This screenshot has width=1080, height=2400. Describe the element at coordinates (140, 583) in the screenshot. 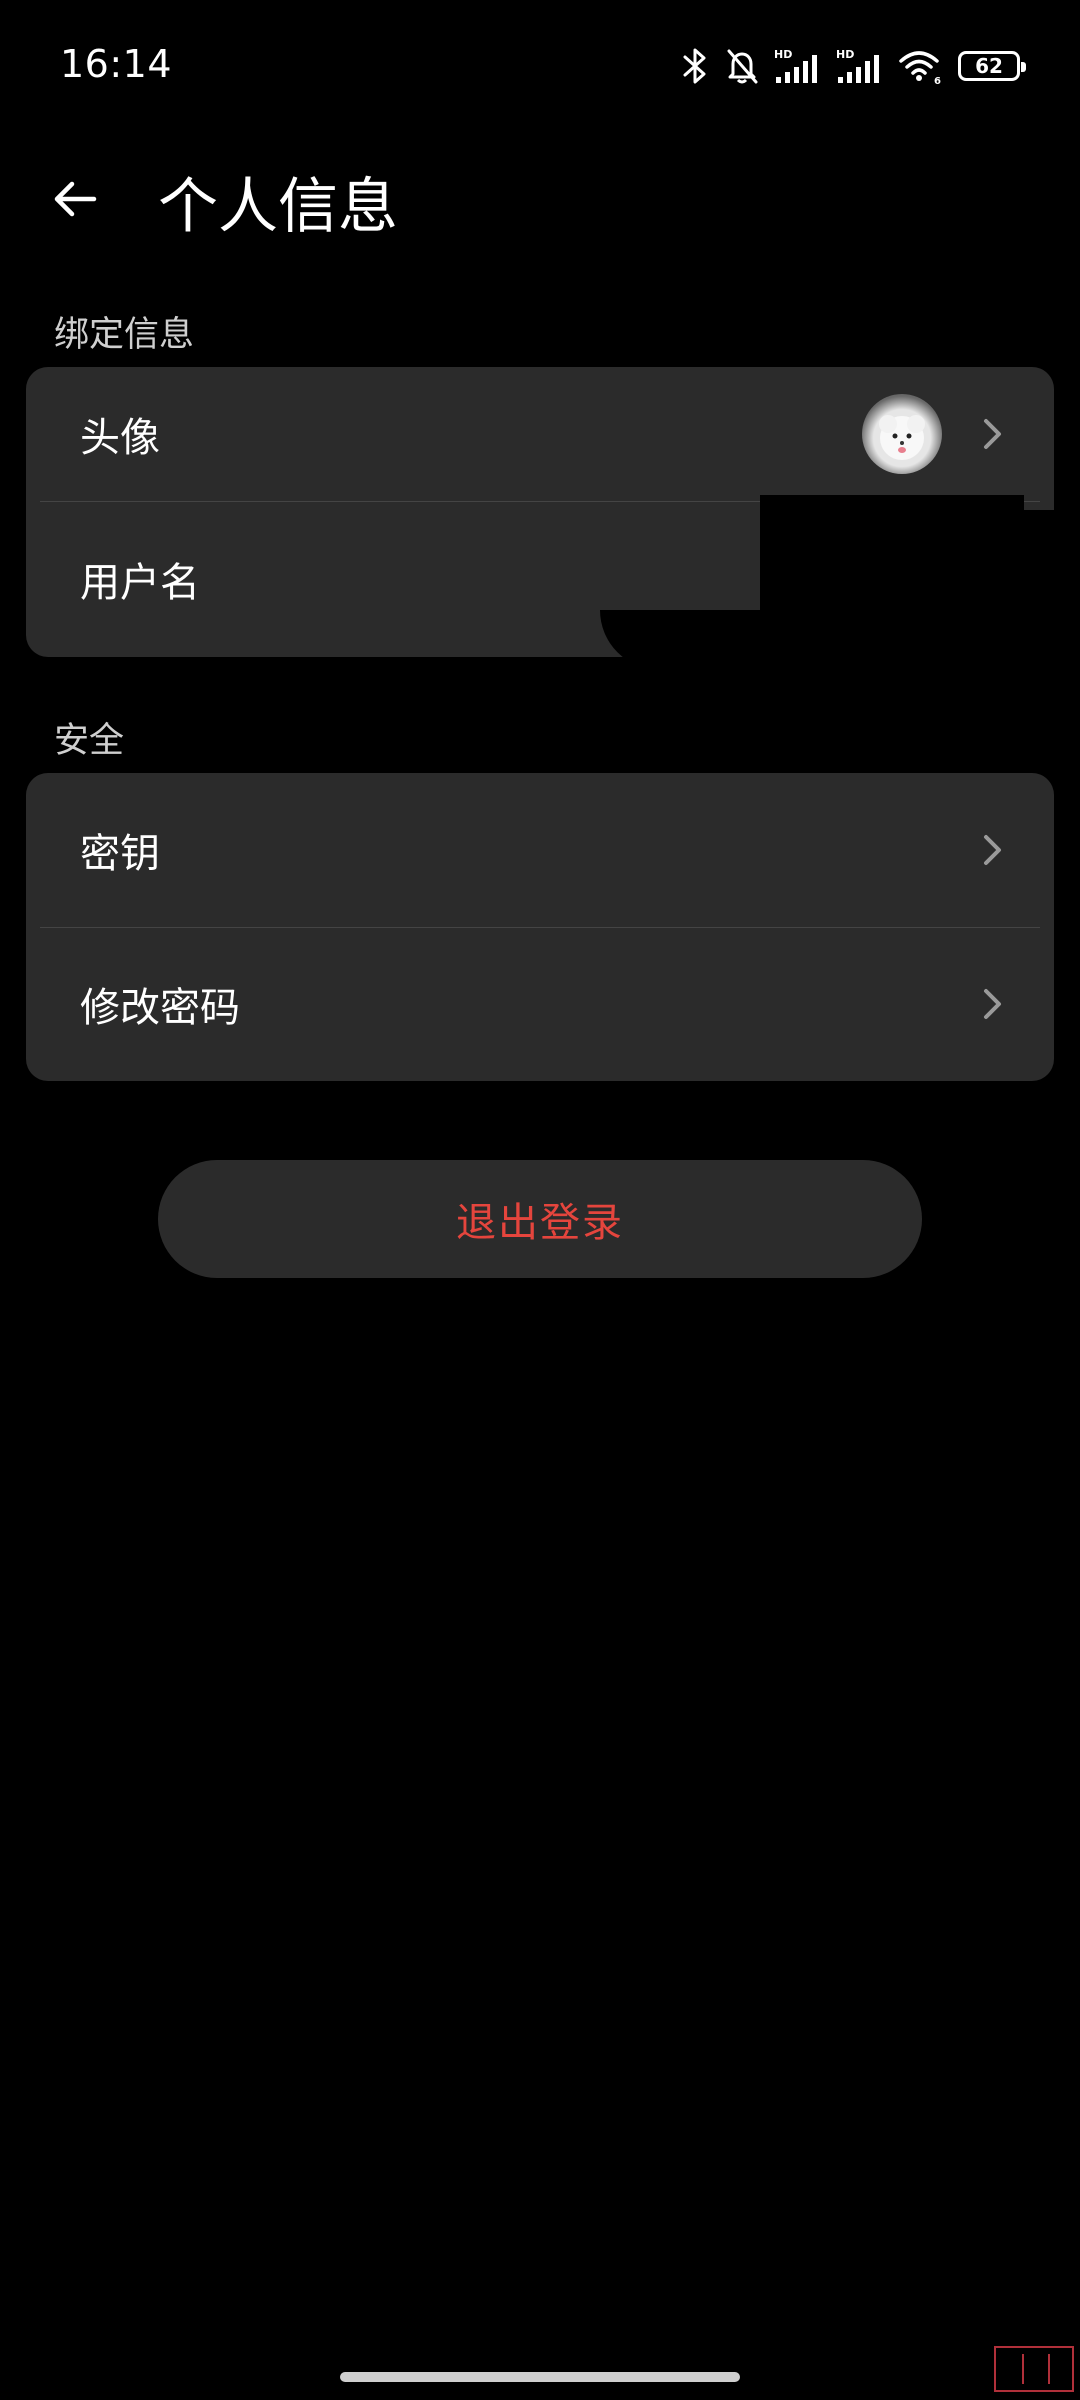

I see `username-label: 用户名` at that location.